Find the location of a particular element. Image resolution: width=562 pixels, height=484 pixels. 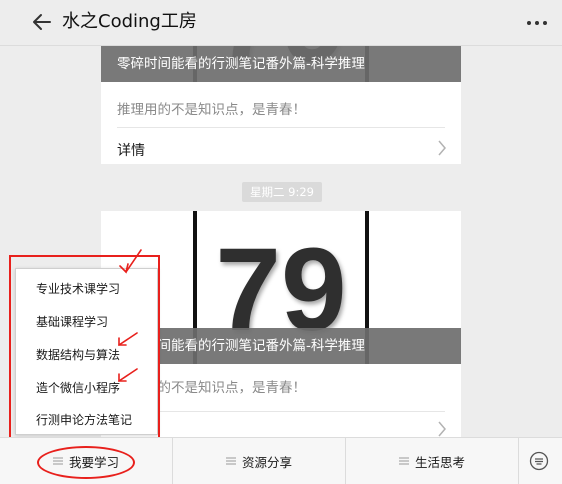

more-dots-icon is located at coordinates (537, 23).